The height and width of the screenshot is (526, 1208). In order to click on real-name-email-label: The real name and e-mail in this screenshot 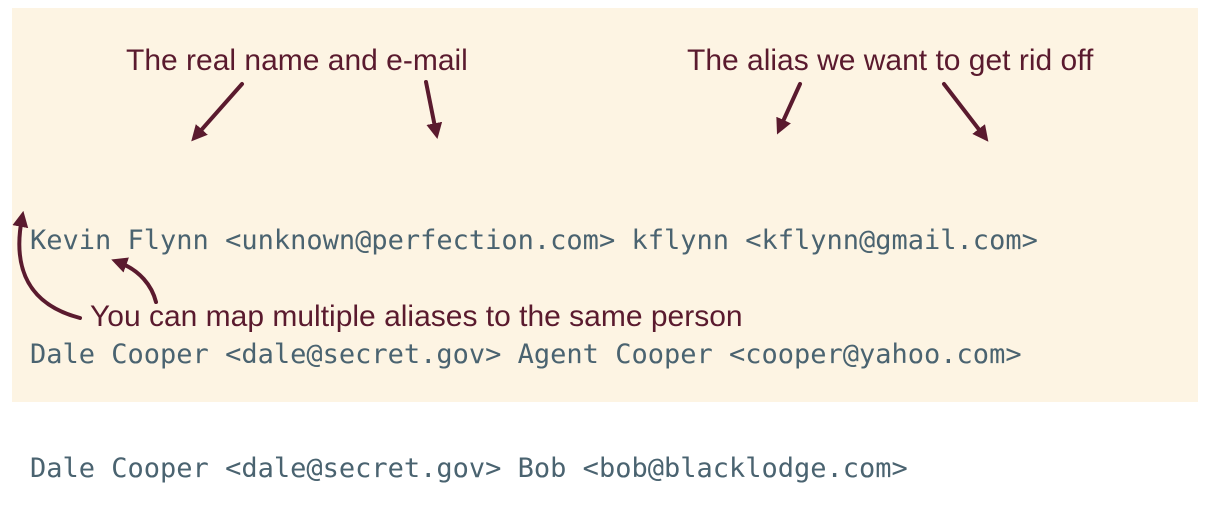, I will do `click(297, 60)`.